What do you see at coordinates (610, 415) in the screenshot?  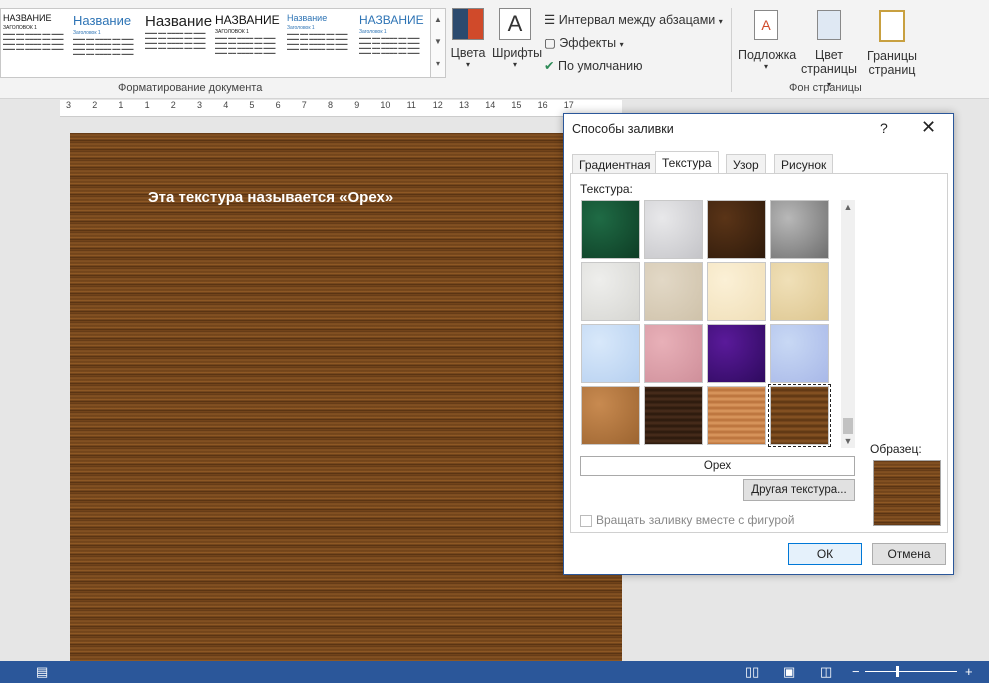 I see `texture-cork` at bounding box center [610, 415].